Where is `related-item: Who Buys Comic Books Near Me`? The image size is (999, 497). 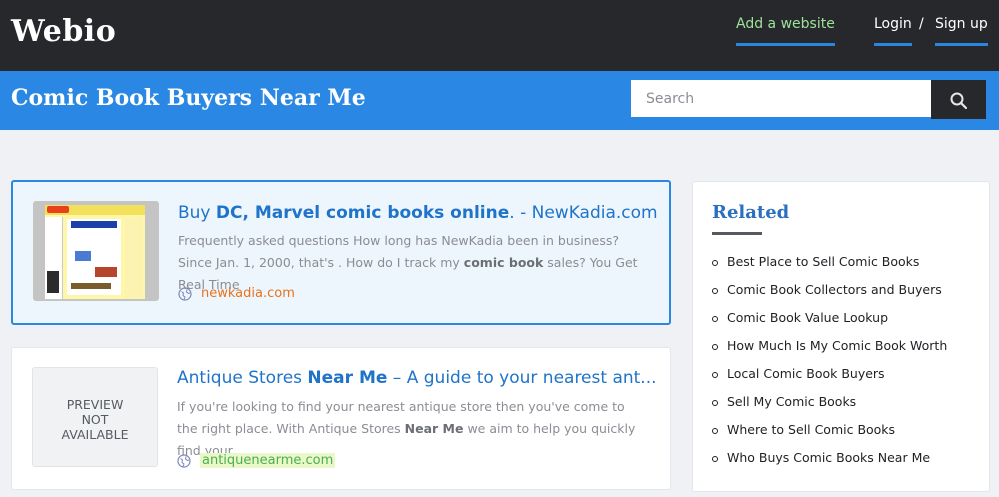 related-item: Who Buys Comic Books Near Me is located at coordinates (829, 464).